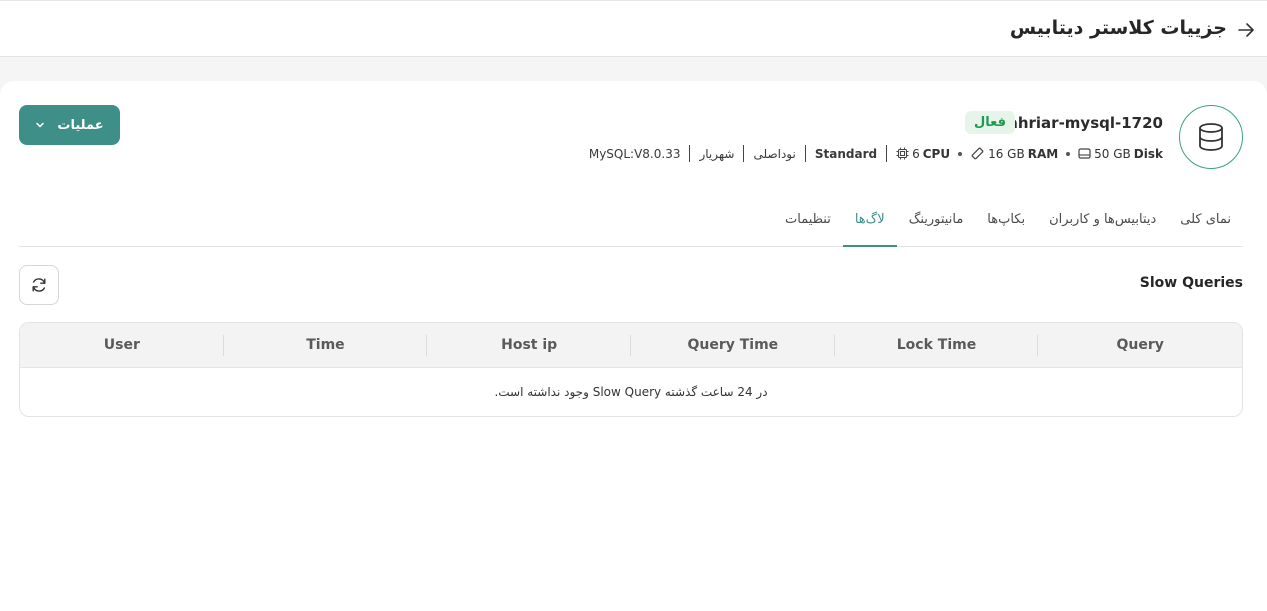 The width and height of the screenshot is (1267, 611). Describe the element at coordinates (936, 225) in the screenshot. I see `tab-monitoring: مانیتورینگ` at that location.